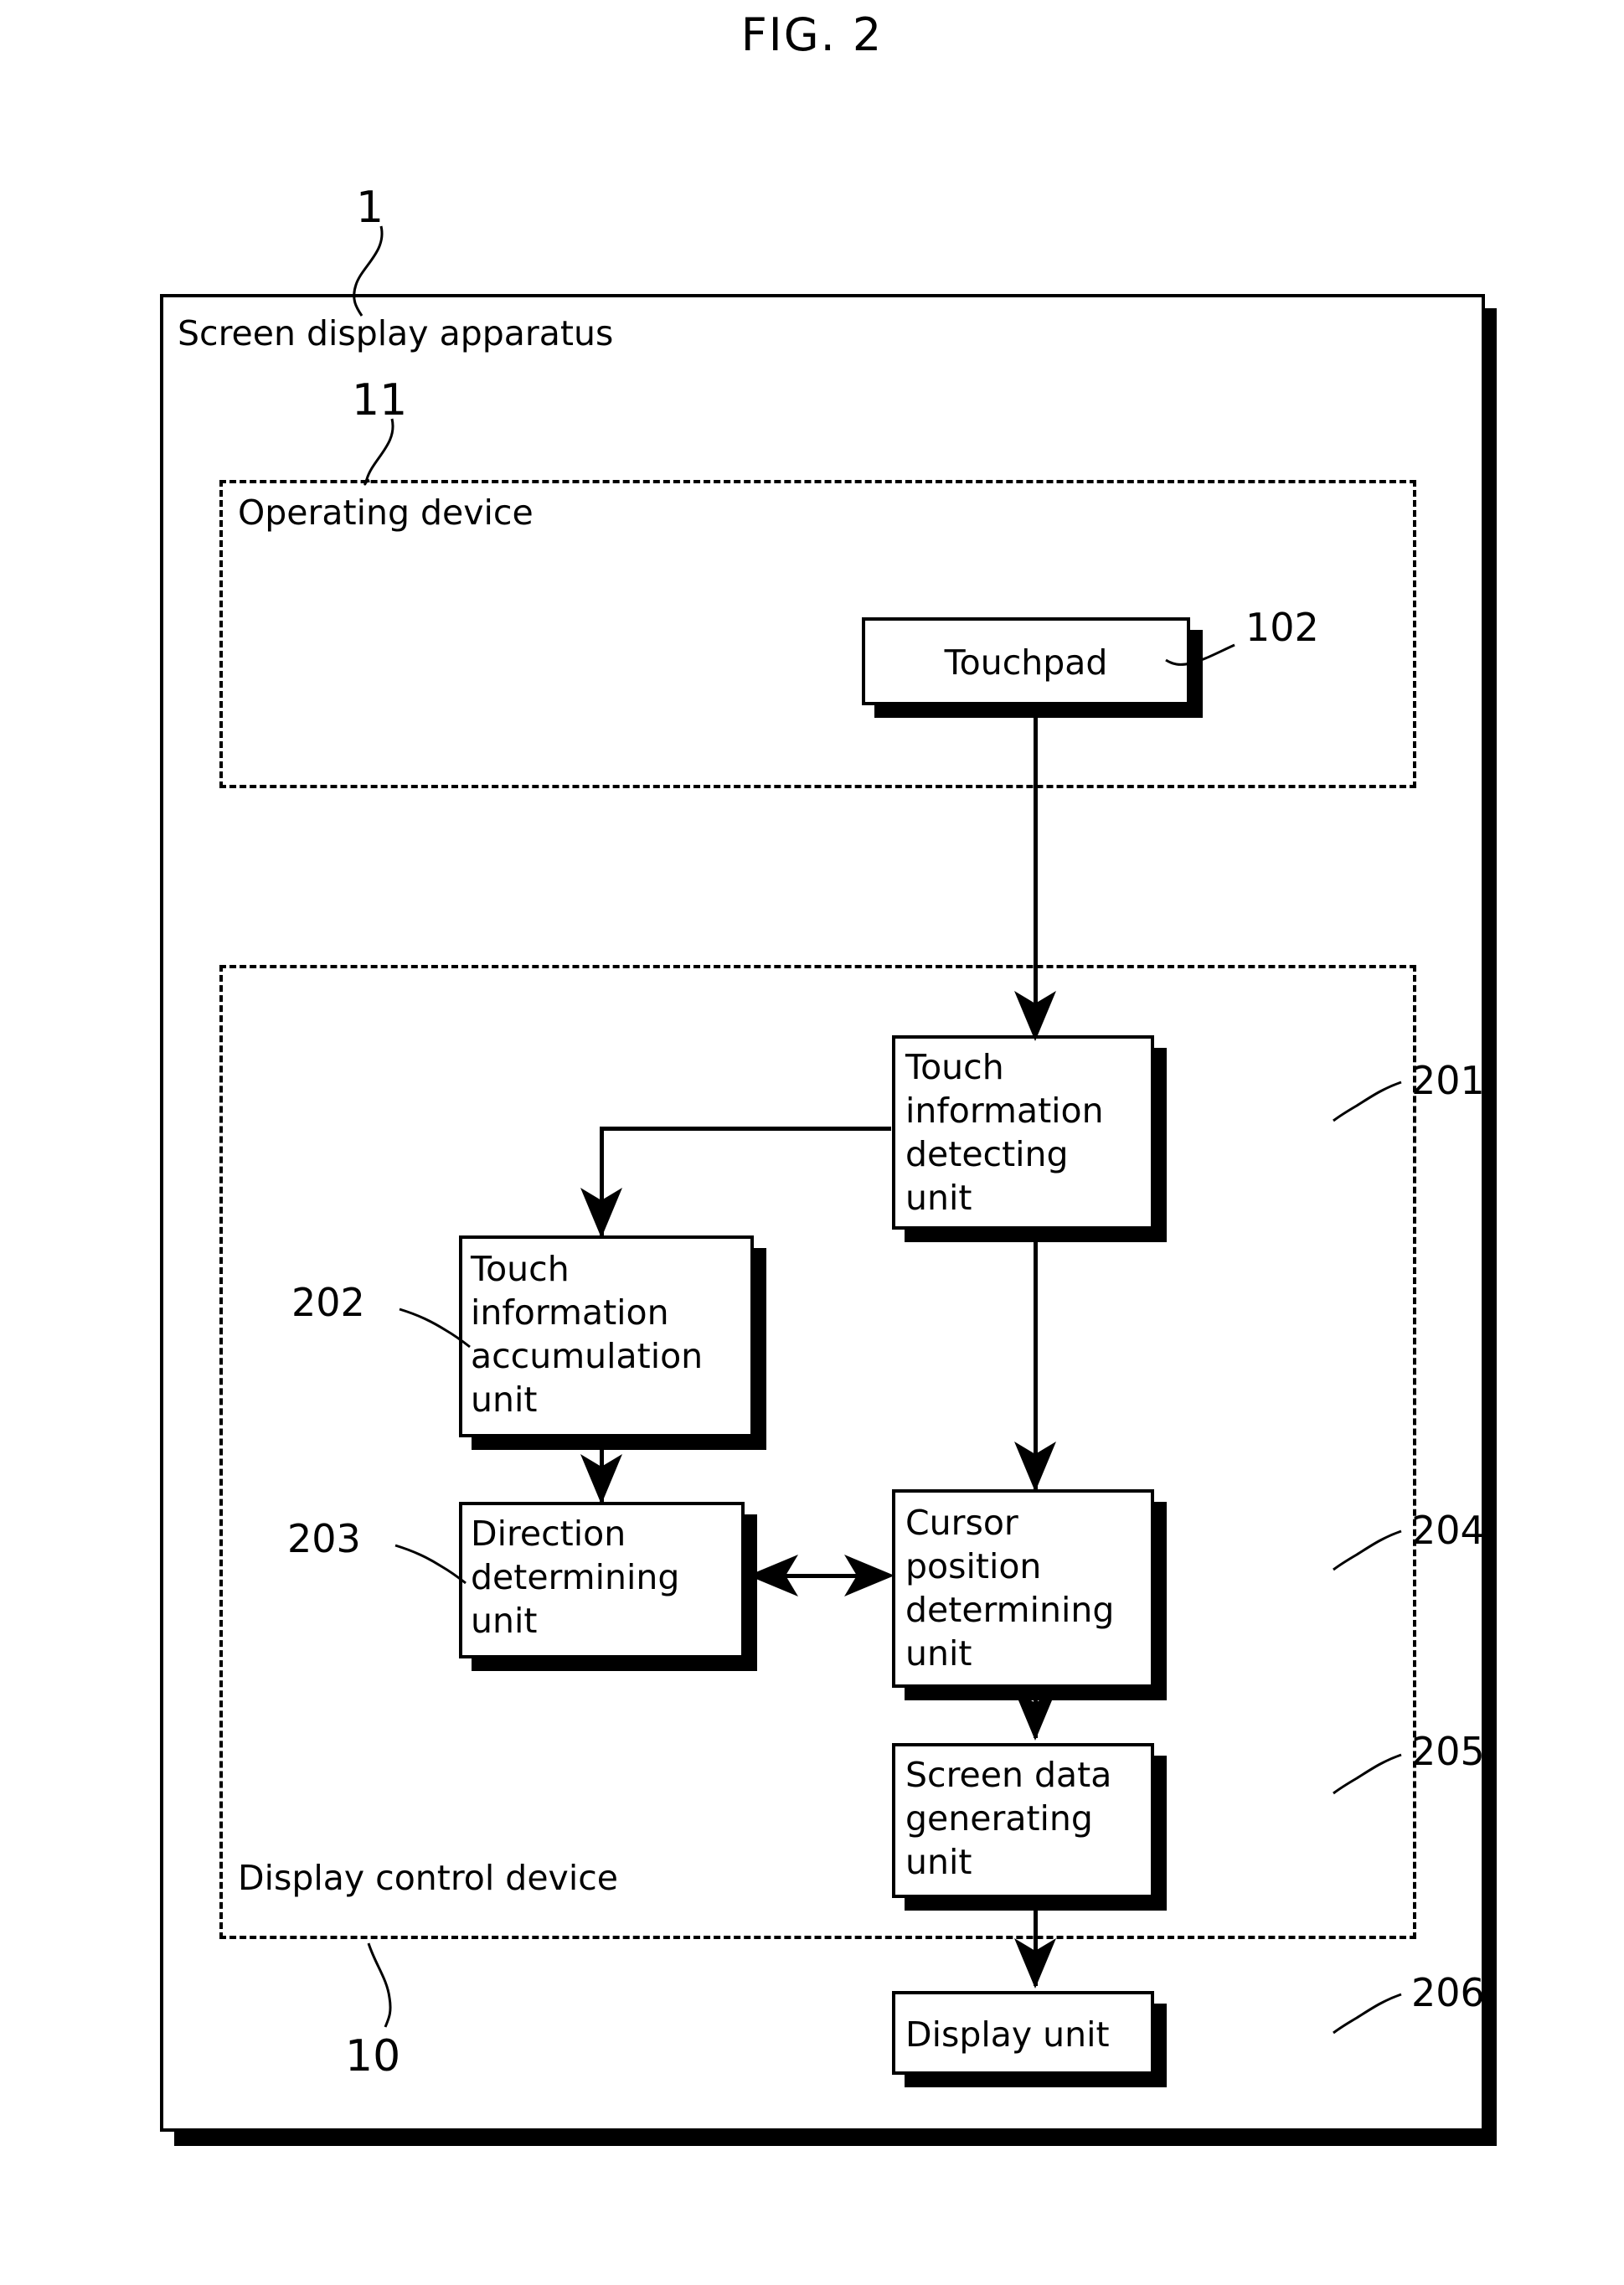  I want to click on touchpad-box: Touchpad, so click(1026, 661).